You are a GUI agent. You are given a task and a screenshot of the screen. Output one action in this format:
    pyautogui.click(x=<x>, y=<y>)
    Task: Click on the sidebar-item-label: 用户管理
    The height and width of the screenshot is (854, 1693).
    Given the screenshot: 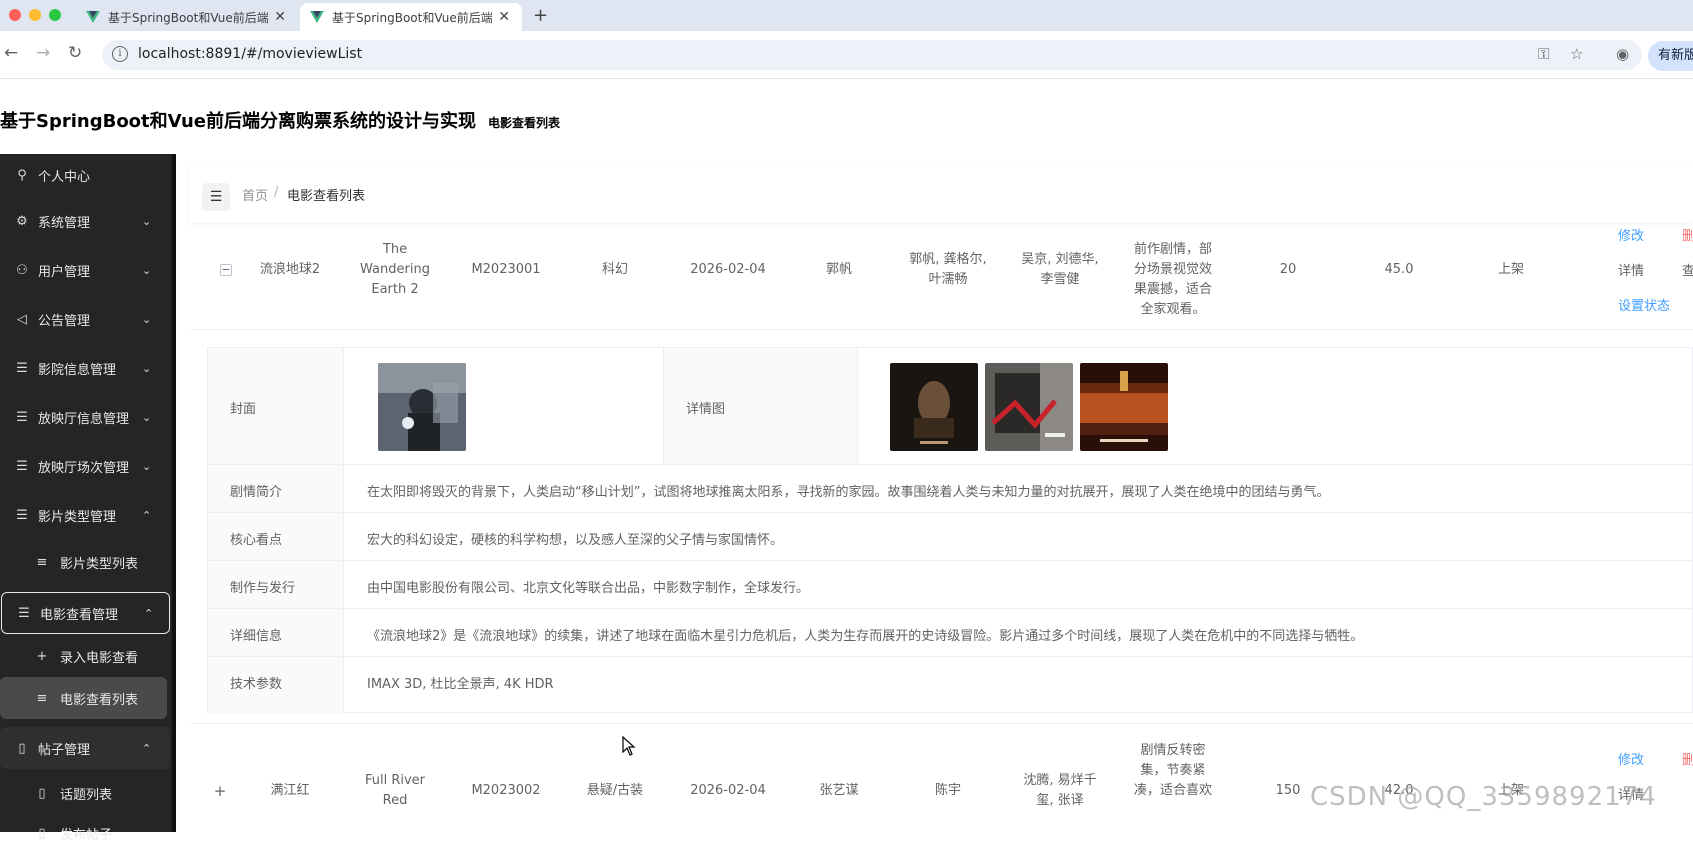 What is the action you would take?
    pyautogui.click(x=64, y=272)
    